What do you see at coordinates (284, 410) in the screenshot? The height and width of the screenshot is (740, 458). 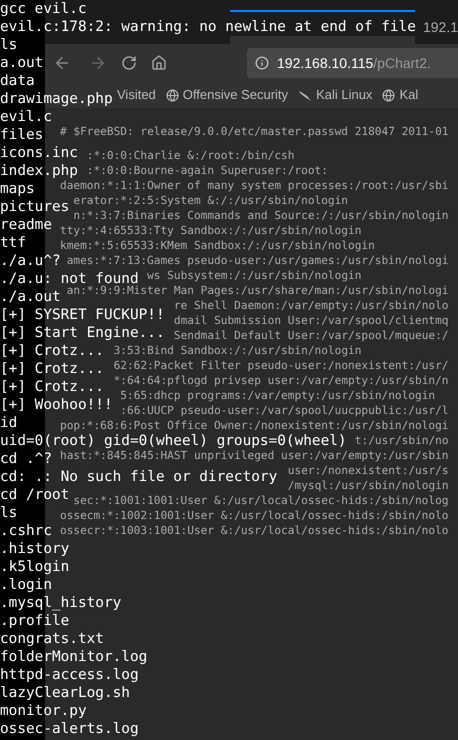 I see `file-line: :66:UUCP pseudo-user:/var/spool/uucppublic:/usr/l` at bounding box center [284, 410].